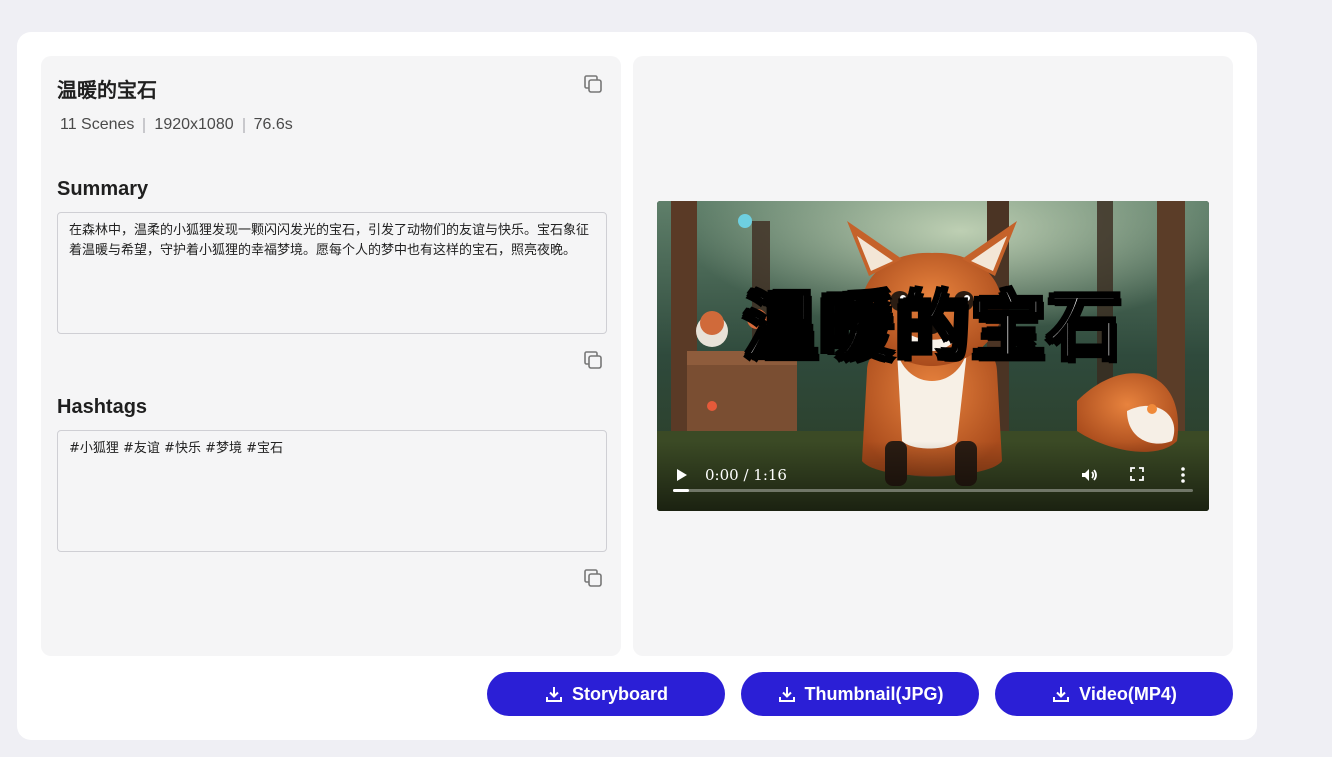 The width and height of the screenshot is (1332, 757). I want to click on download-thumbnail-button: Thumbnail(JPG), so click(860, 694).